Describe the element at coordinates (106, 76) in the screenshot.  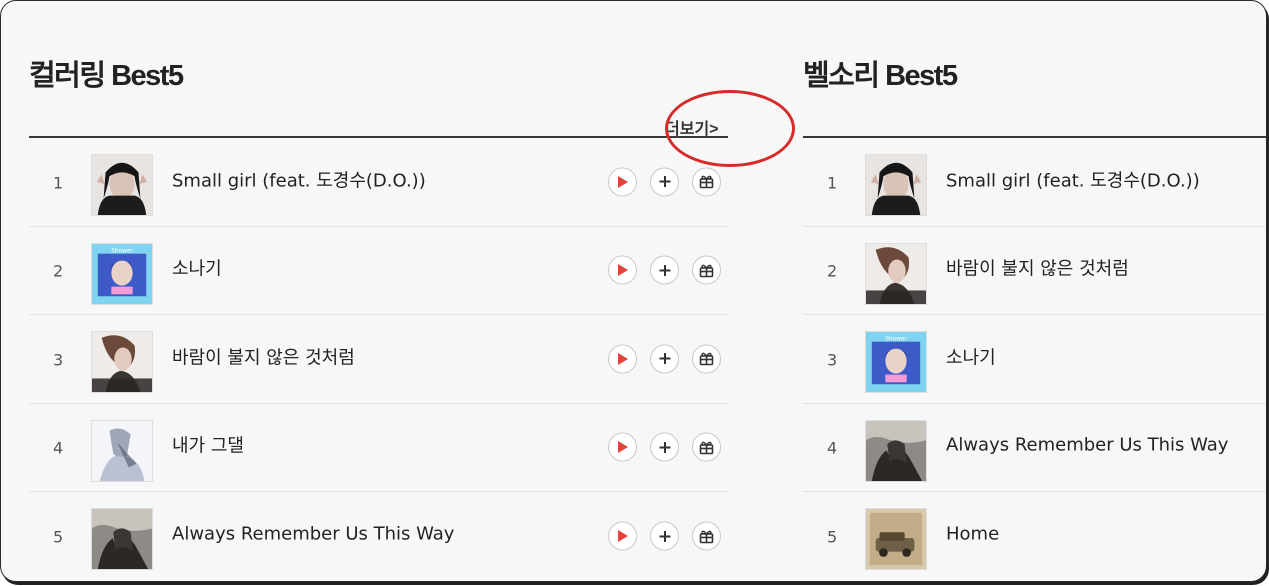
I see `coloring-title: 컬러링 Best5` at that location.